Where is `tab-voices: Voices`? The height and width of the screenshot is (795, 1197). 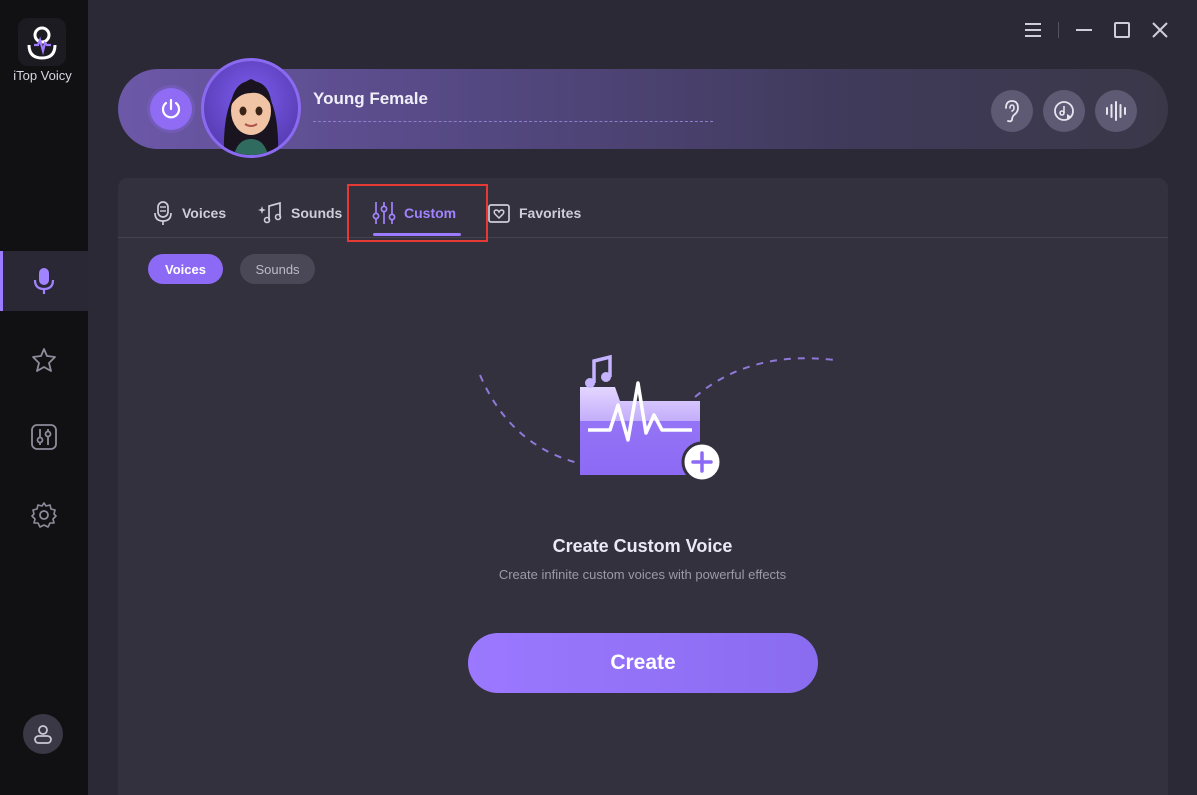 tab-voices: Voices is located at coordinates (189, 213).